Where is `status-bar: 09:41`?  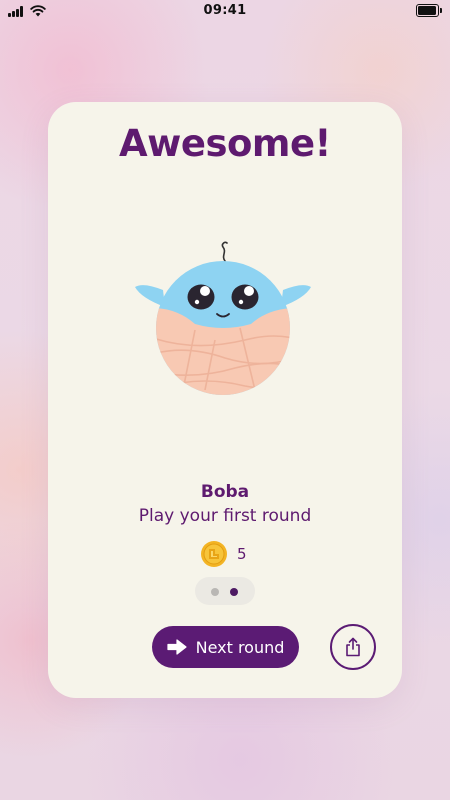
status-bar: 09:41 is located at coordinates (225, 12).